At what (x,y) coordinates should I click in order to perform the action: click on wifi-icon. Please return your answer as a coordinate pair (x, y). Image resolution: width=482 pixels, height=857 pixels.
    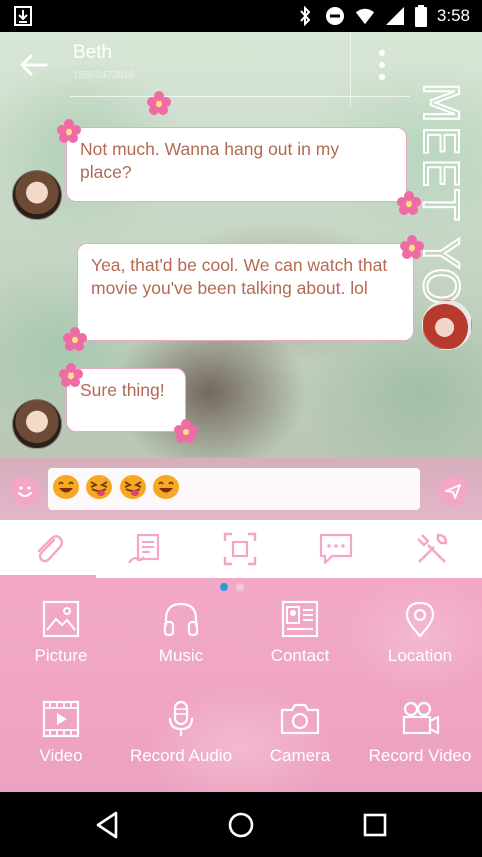
    Looking at the image, I should click on (364, 16).